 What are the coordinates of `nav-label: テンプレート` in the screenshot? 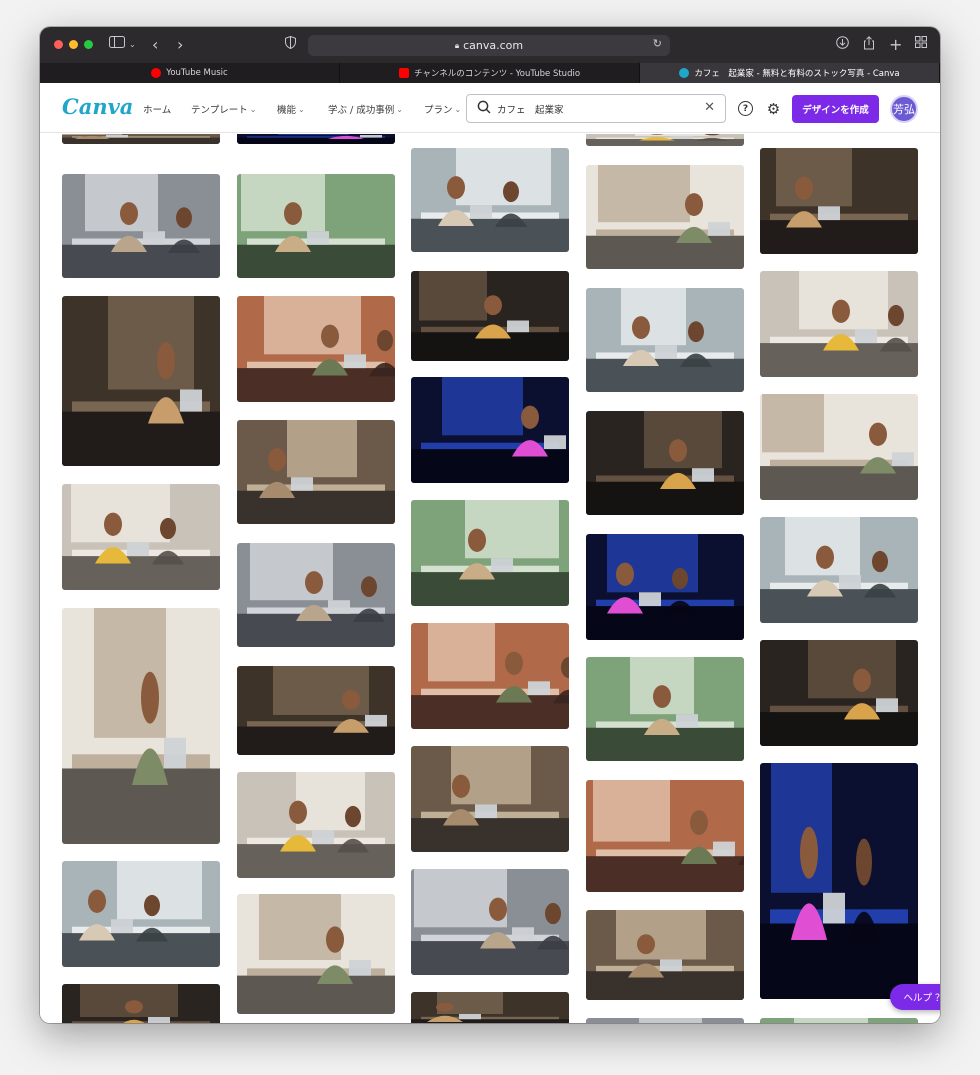 It's located at (219, 110).